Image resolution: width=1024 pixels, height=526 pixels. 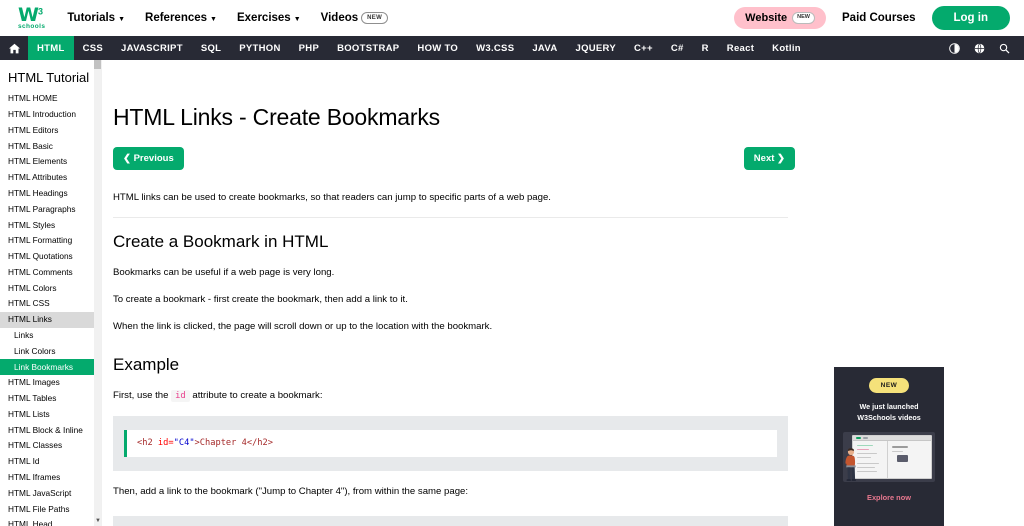 I want to click on login-button: Log in, so click(x=970, y=18).